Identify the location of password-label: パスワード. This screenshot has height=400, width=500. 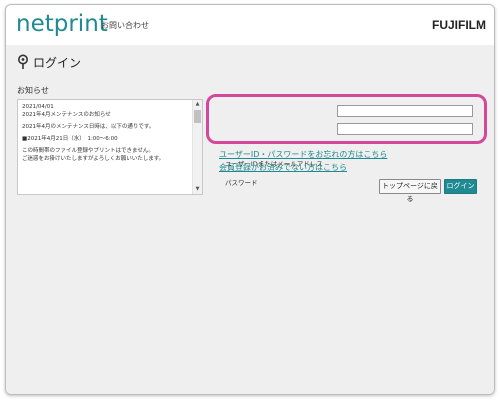
(241, 183).